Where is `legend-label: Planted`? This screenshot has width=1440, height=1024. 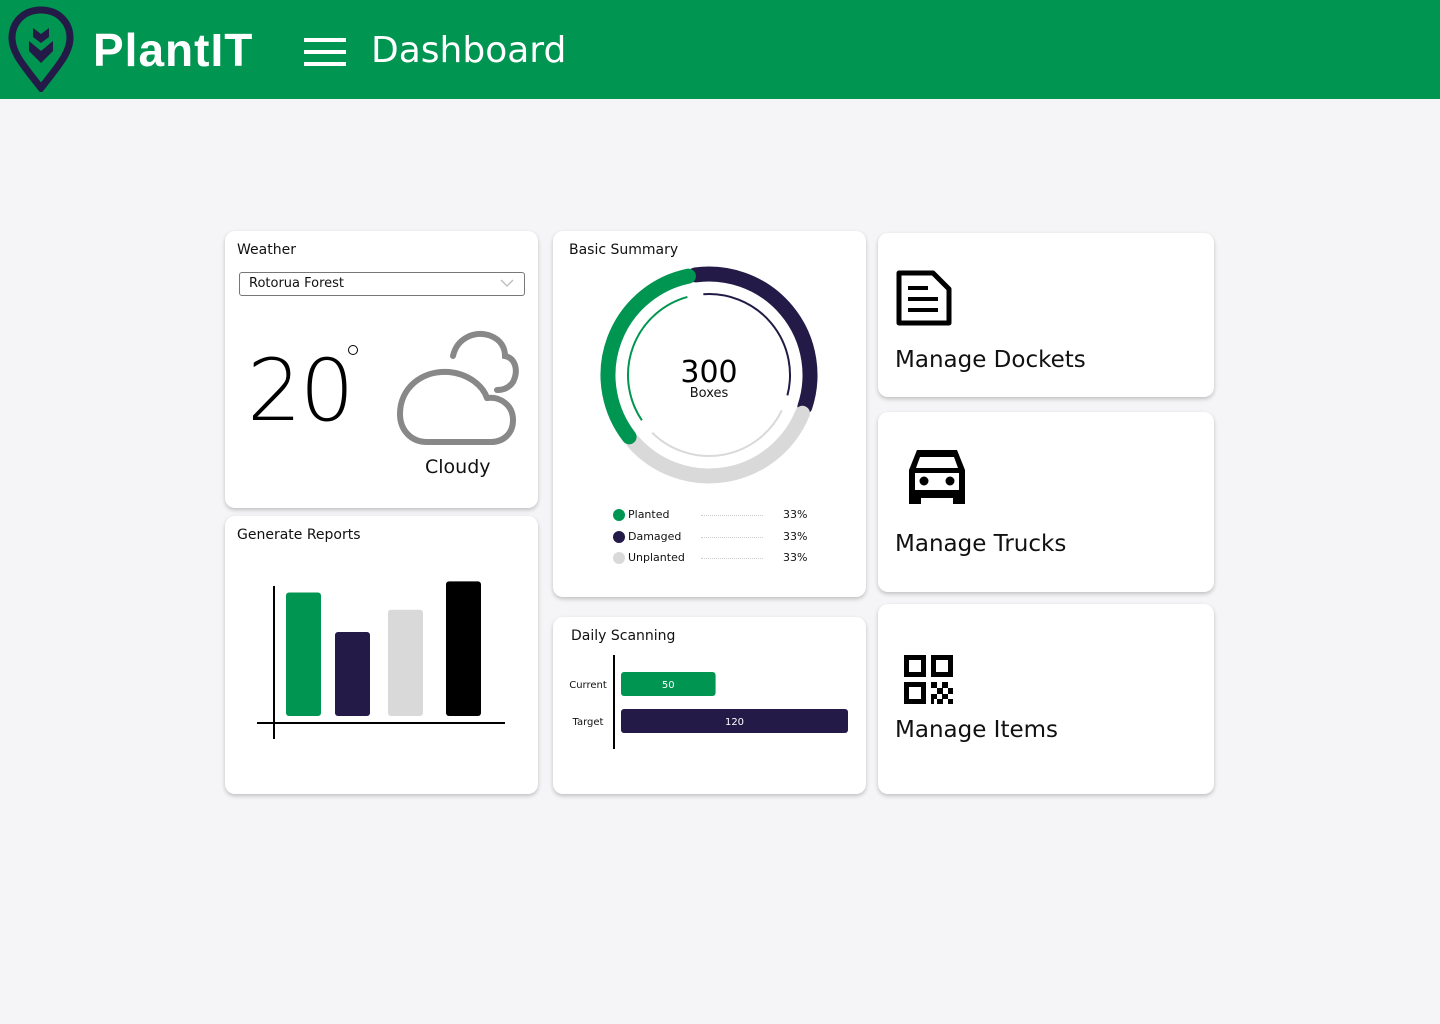 legend-label: Planted is located at coordinates (649, 514).